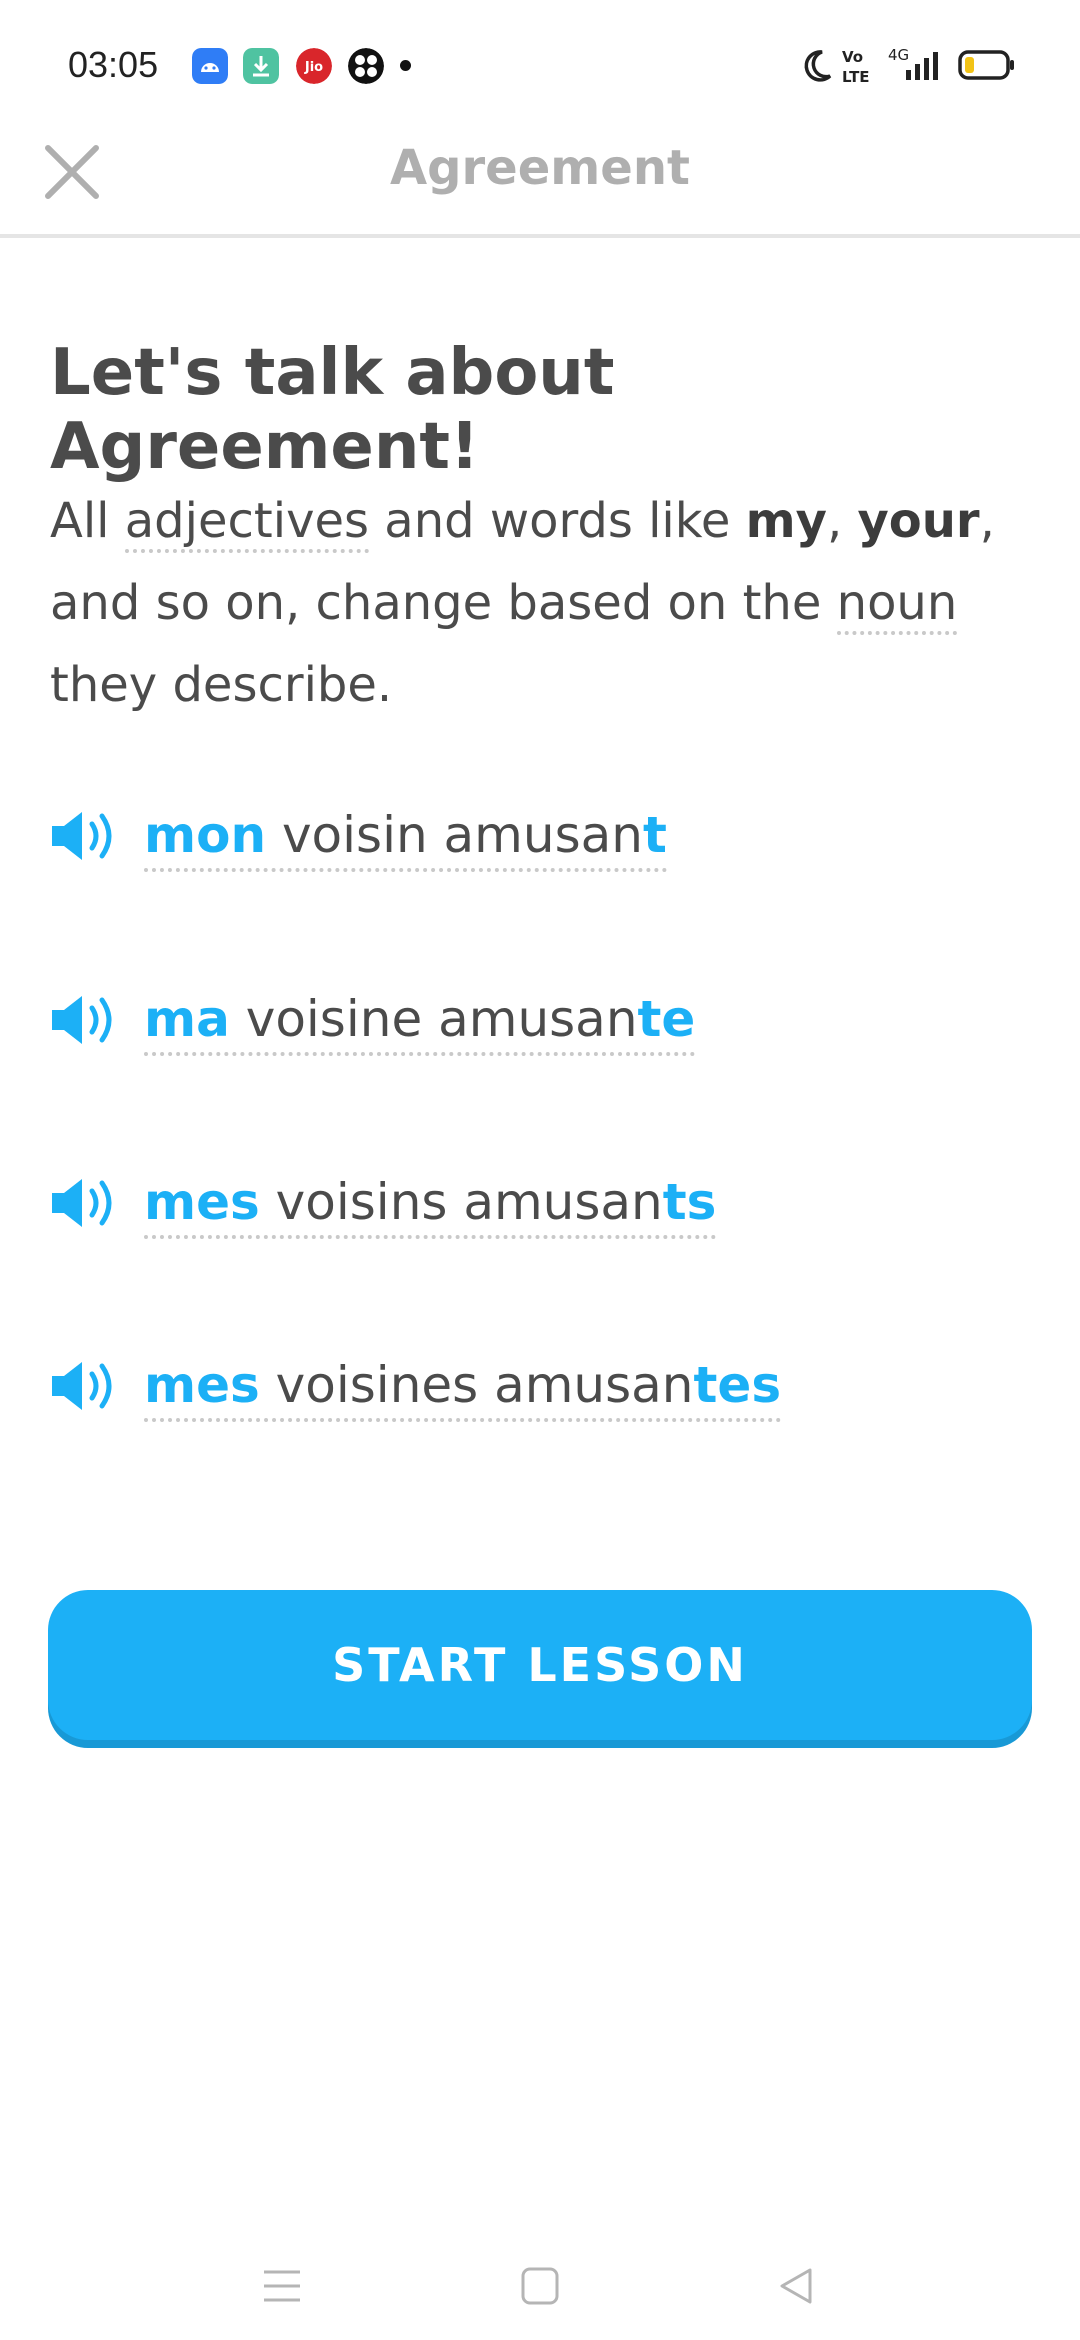  I want to click on android-app-icon, so click(210, 66).